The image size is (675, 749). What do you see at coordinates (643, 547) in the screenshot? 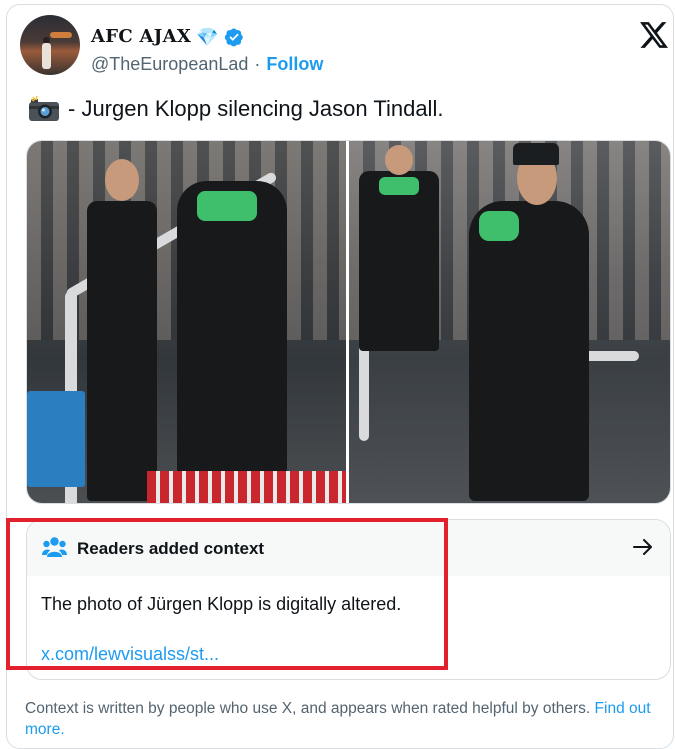
I see `arrow-right-icon` at bounding box center [643, 547].